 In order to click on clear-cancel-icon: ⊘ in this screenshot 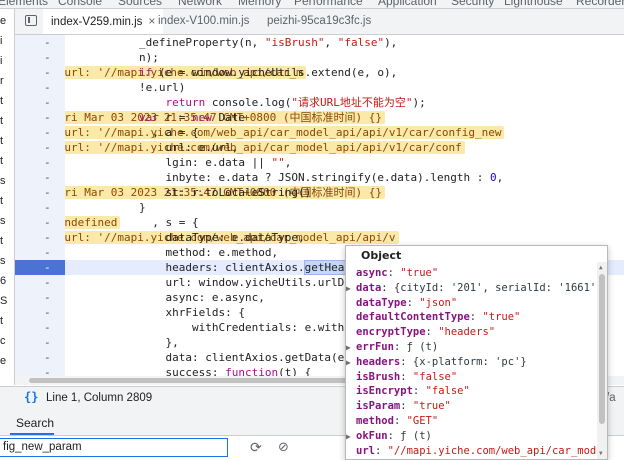, I will do `click(283, 447)`.